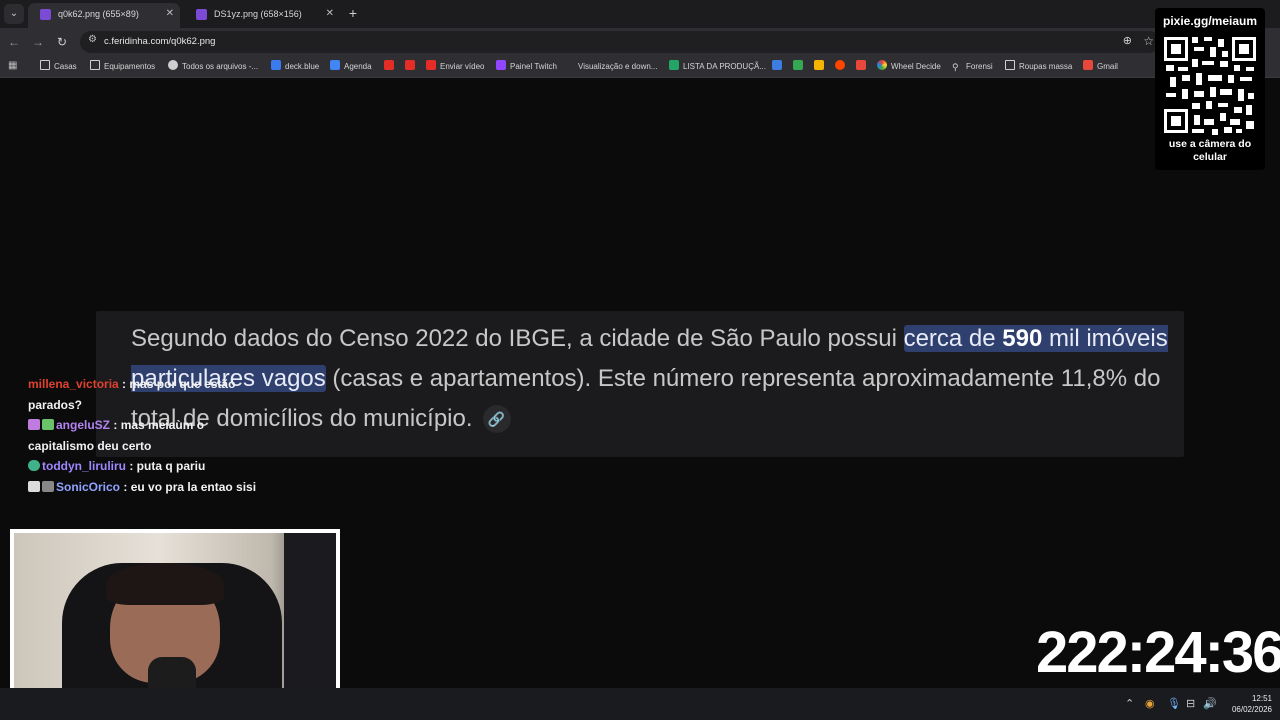 This screenshot has width=1280, height=720. What do you see at coordinates (1129, 704) in the screenshot?
I see `tray-chevron-up-icon: ⌃` at bounding box center [1129, 704].